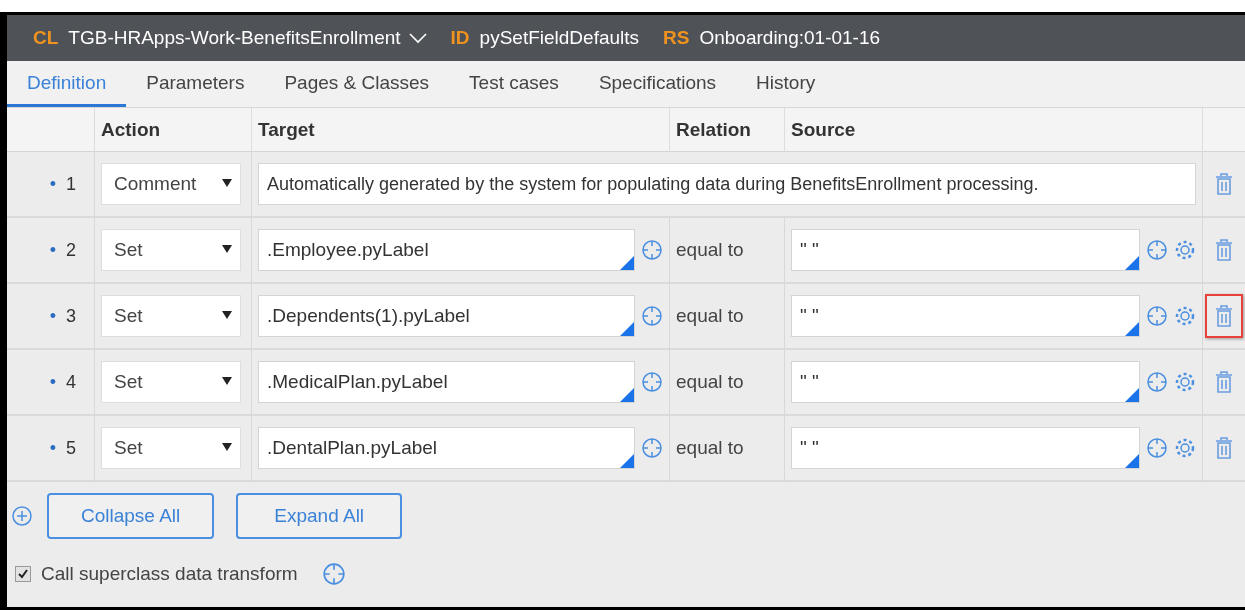 Image resolution: width=1245 pixels, height=610 pixels. Describe the element at coordinates (234, 38) in the screenshot. I see `class-name: TGB-HRApps-Work-BenefitsEnrollment` at that location.